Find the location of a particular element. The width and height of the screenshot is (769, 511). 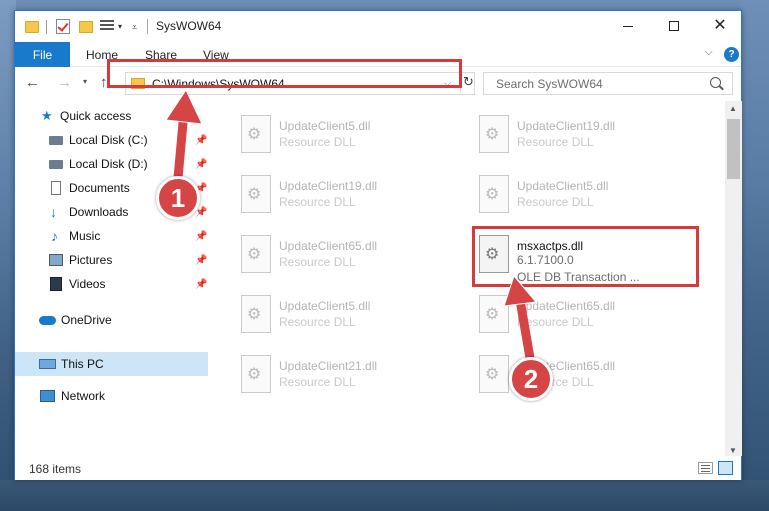

sidebar-item-label: Quick access is located at coordinates (96, 116).